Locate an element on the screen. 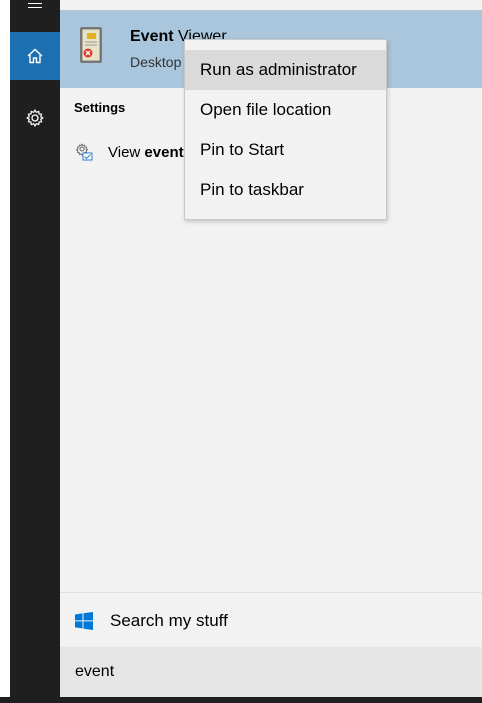  settings-section-heading: Settings is located at coordinates (100, 107).